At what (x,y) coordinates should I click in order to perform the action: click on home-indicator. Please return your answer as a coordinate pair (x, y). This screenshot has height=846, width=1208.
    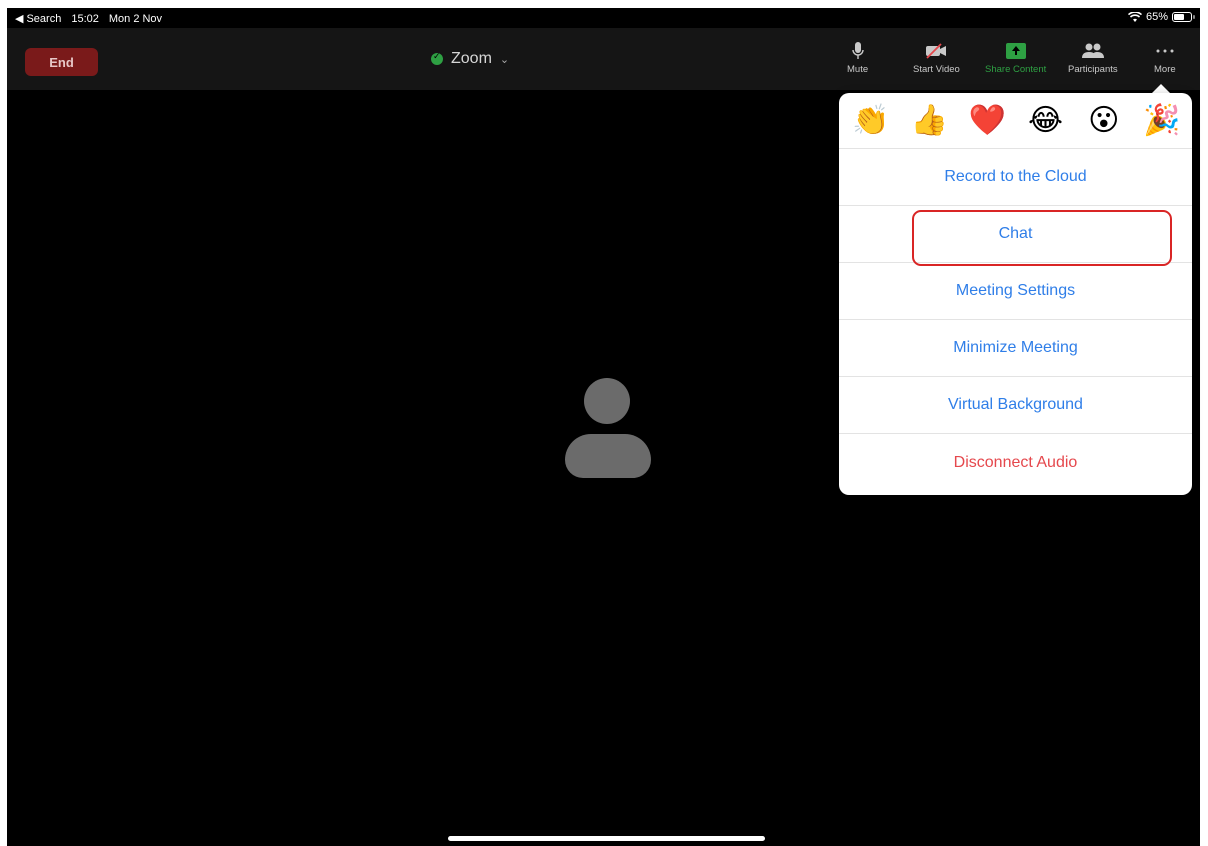
    Looking at the image, I should click on (606, 838).